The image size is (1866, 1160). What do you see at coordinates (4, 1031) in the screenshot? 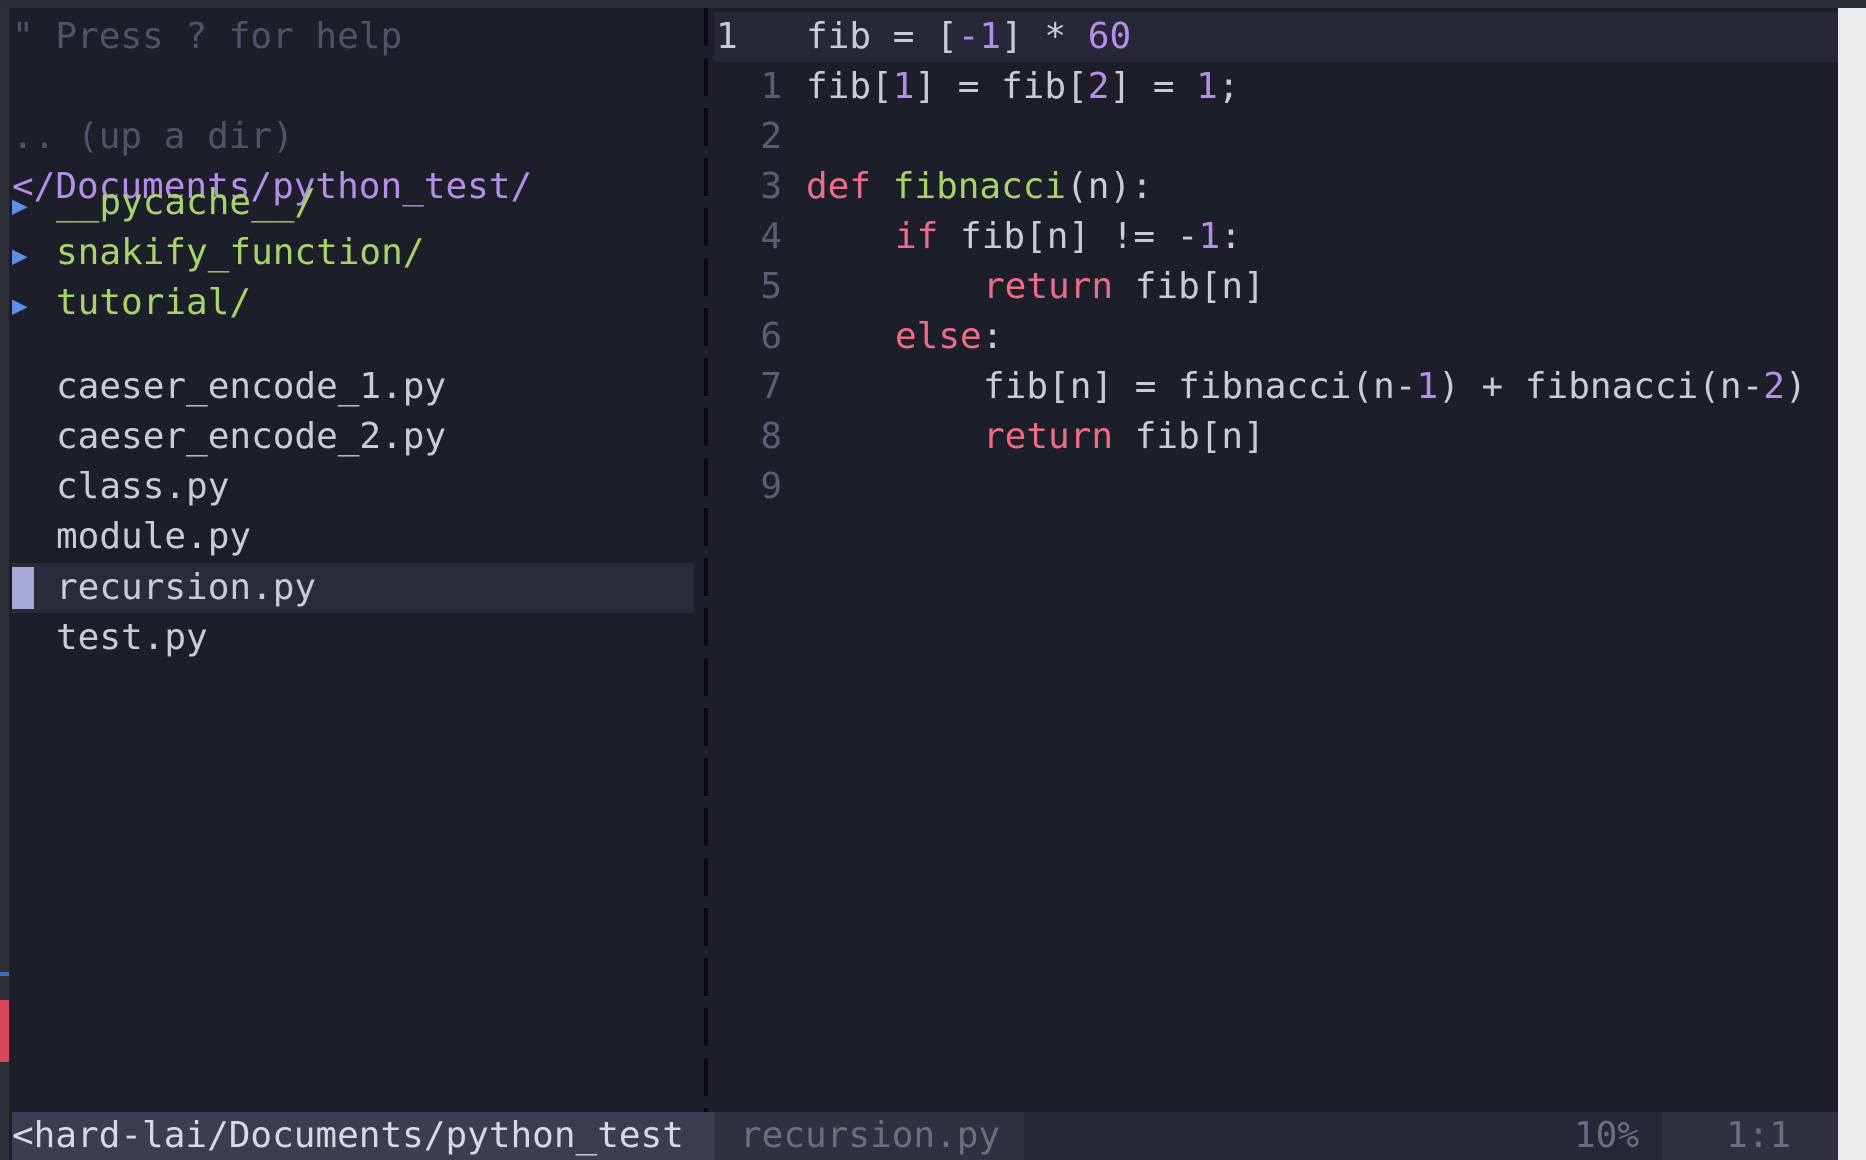
I see `edge-marker-red` at bounding box center [4, 1031].